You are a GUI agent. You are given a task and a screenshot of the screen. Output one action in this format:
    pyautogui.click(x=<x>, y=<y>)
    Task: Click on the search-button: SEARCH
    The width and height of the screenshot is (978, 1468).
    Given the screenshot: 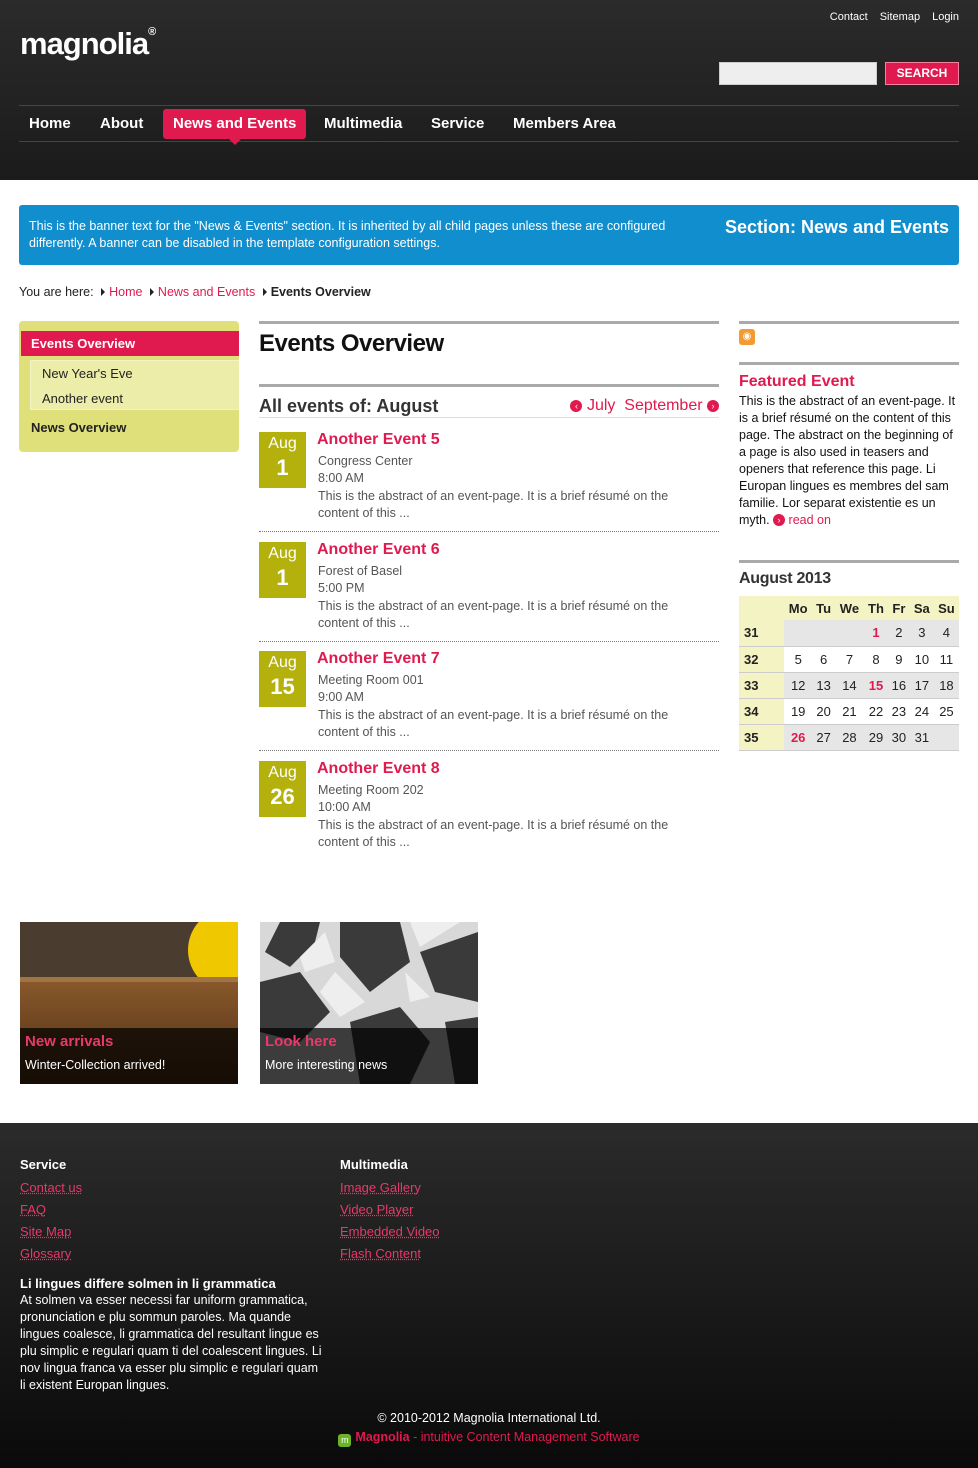 What is the action you would take?
    pyautogui.click(x=922, y=73)
    